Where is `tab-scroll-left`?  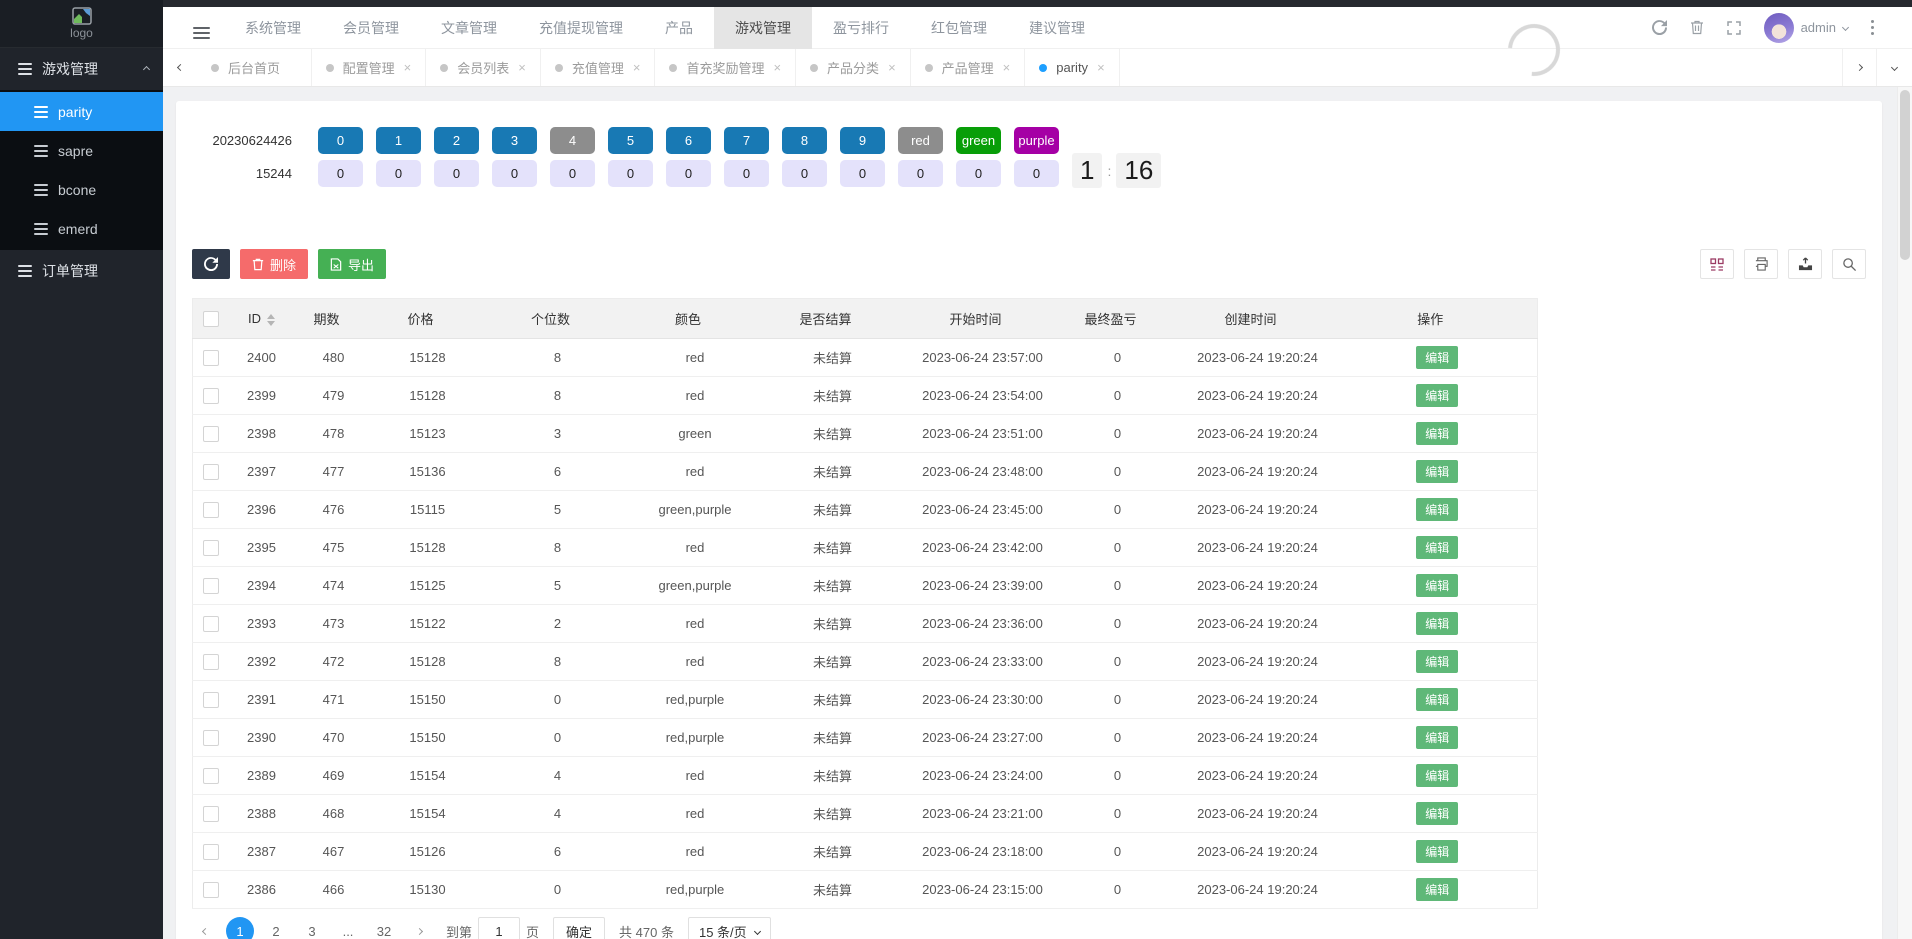 tab-scroll-left is located at coordinates (180, 67).